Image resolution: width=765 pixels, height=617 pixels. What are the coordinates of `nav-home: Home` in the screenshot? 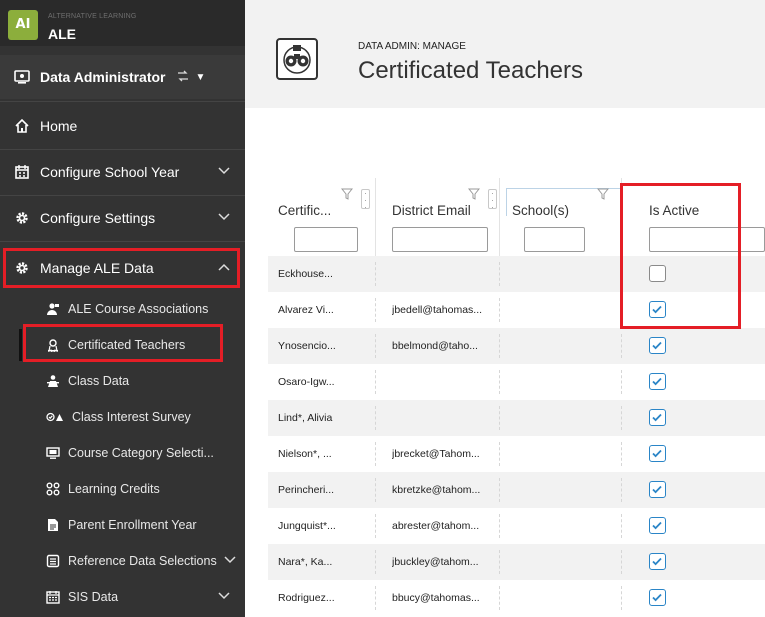 It's located at (122, 126).